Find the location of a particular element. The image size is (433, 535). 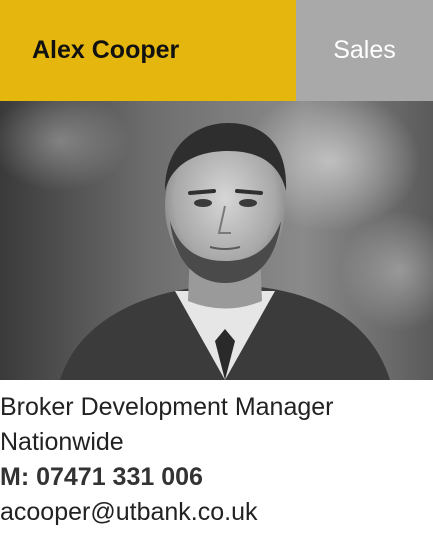

email-link: acooper@utbank.co.uk is located at coordinates (216, 512).